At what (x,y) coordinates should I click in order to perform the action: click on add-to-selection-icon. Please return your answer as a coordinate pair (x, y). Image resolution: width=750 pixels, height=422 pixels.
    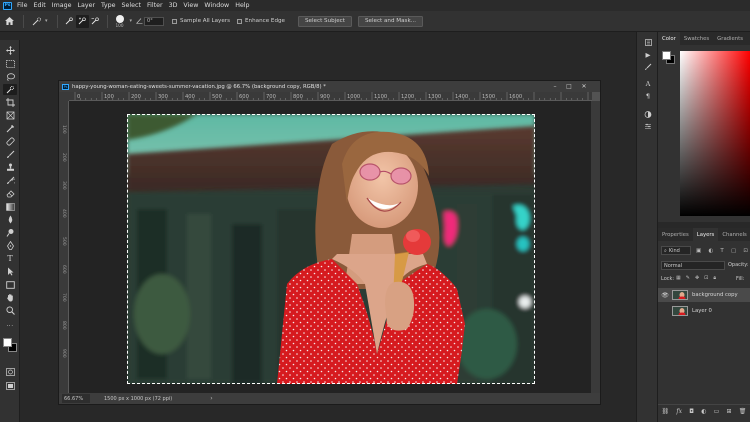
    Looking at the image, I should click on (82, 21).